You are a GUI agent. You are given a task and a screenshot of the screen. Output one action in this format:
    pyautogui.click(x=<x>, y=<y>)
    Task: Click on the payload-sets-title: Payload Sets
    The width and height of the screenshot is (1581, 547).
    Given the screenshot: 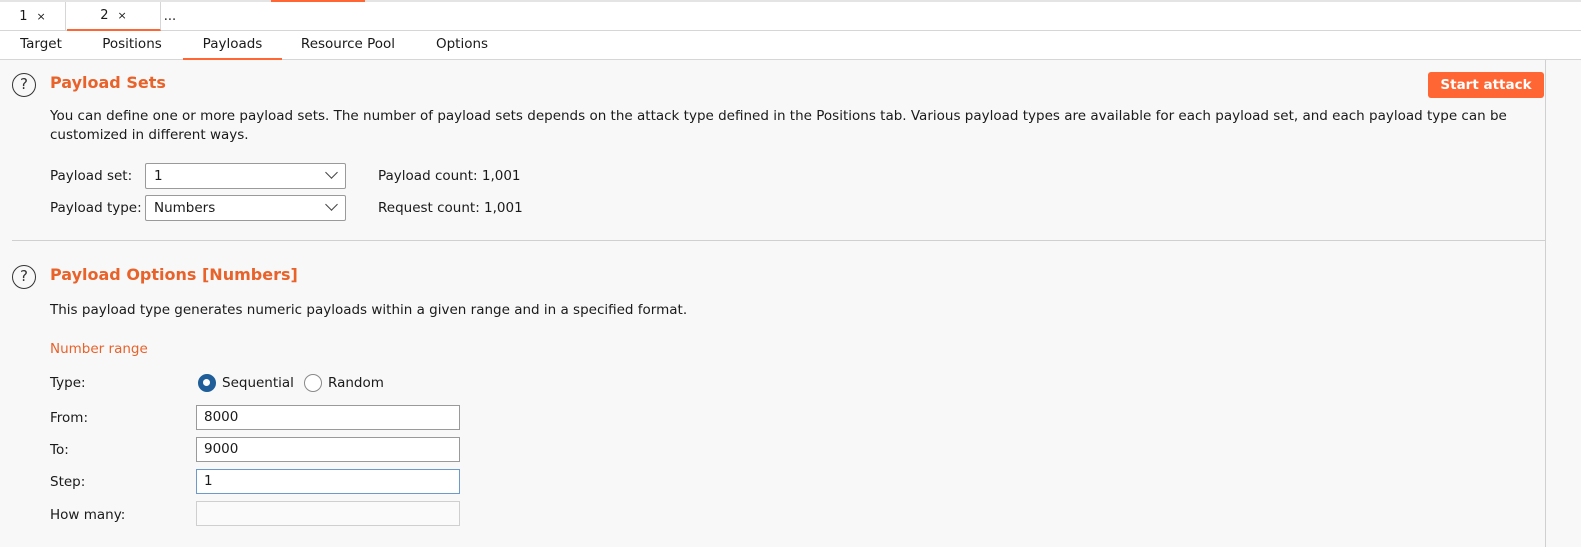 What is the action you would take?
    pyautogui.click(x=108, y=82)
    